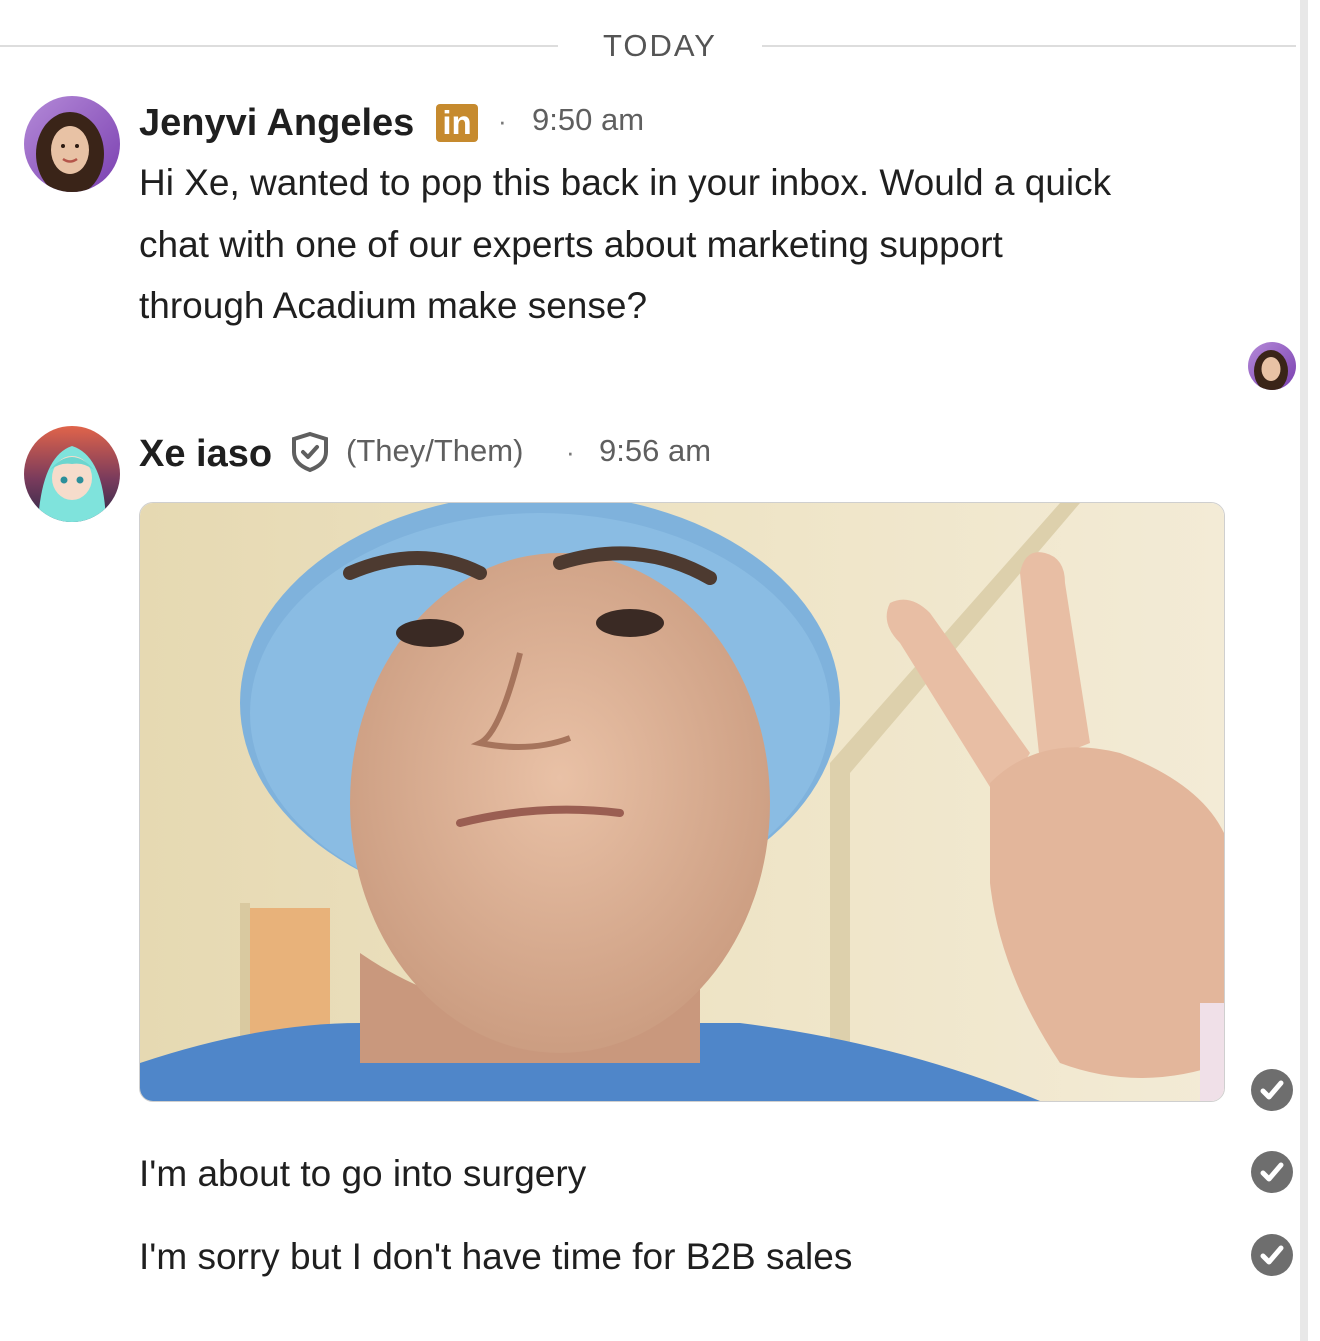 This screenshot has width=1320, height=1341. I want to click on date-divider-line-right, so click(1029, 46).